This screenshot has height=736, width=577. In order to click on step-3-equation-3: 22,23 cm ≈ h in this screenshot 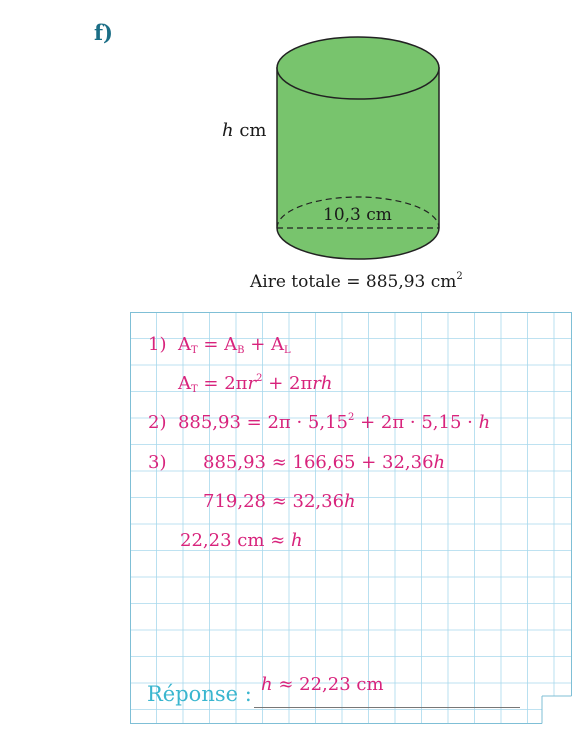, I will do `click(241, 540)`.